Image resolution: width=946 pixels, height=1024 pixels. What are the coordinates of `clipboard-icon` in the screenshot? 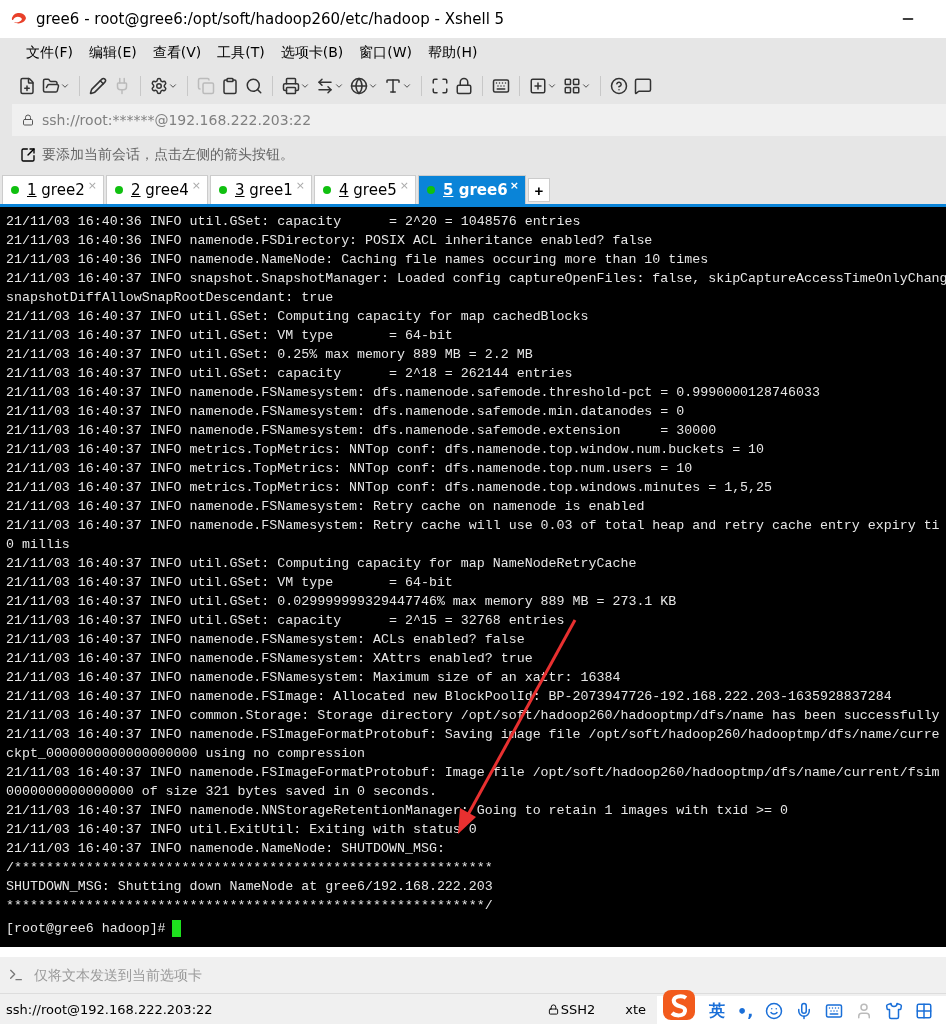 It's located at (230, 86).